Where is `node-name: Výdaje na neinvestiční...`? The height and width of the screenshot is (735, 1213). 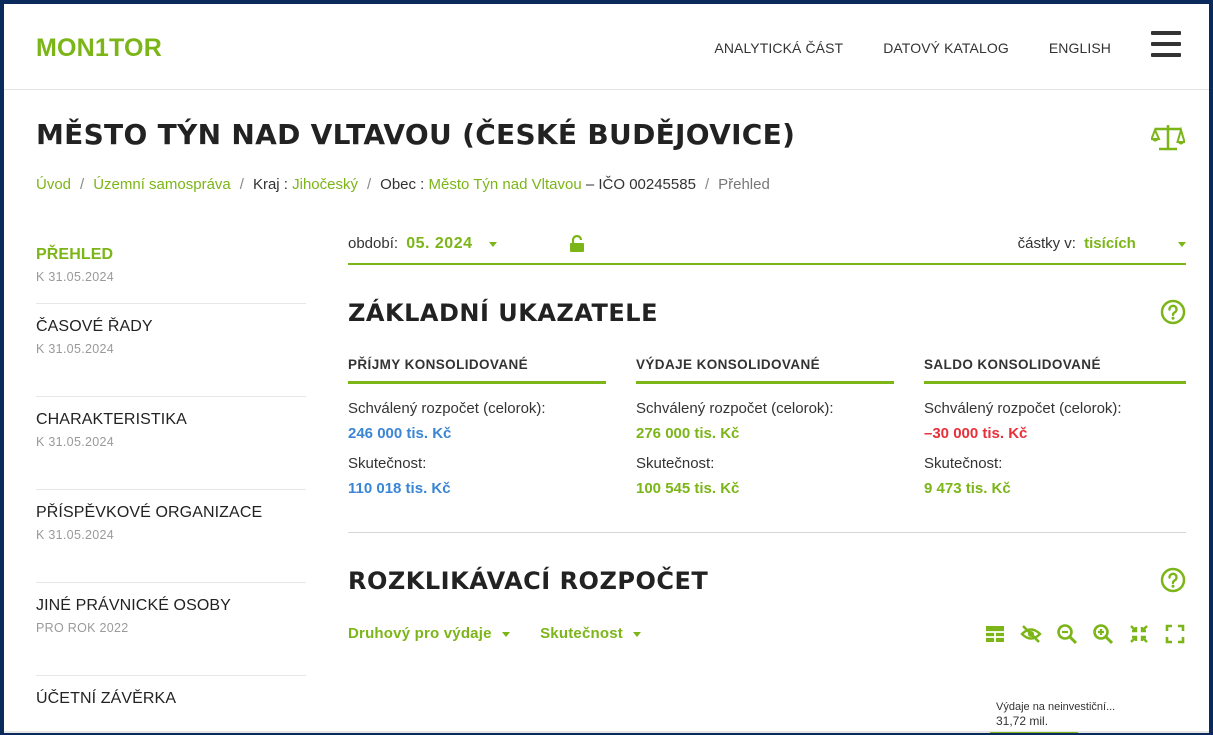 node-name: Výdaje na neinvestiční... is located at coordinates (1056, 707).